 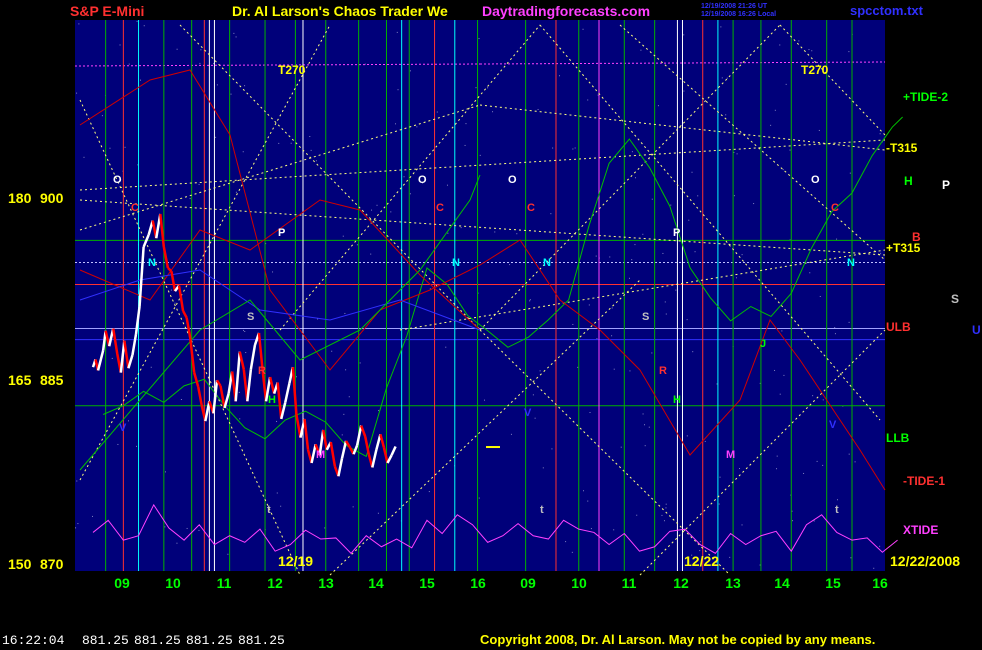 What do you see at coordinates (566, 11) in the screenshot?
I see `site-link: Daytradingforecasts.com` at bounding box center [566, 11].